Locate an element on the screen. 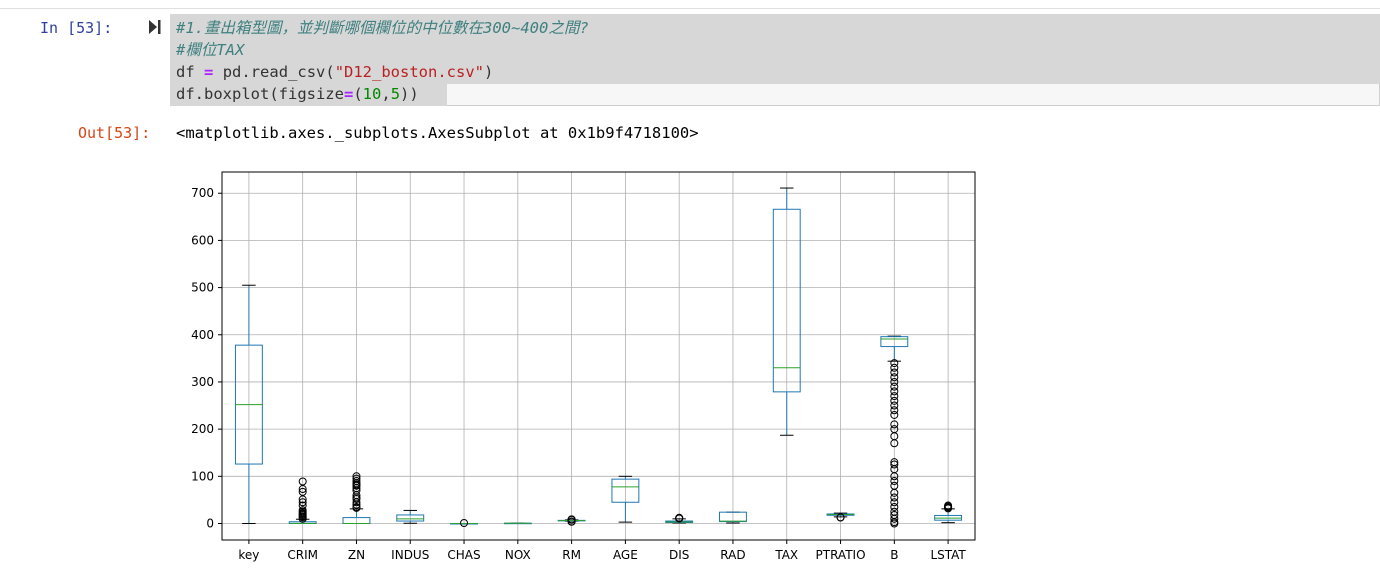 The width and height of the screenshot is (1380, 582). x-tick-label: ZN is located at coordinates (356, 555).